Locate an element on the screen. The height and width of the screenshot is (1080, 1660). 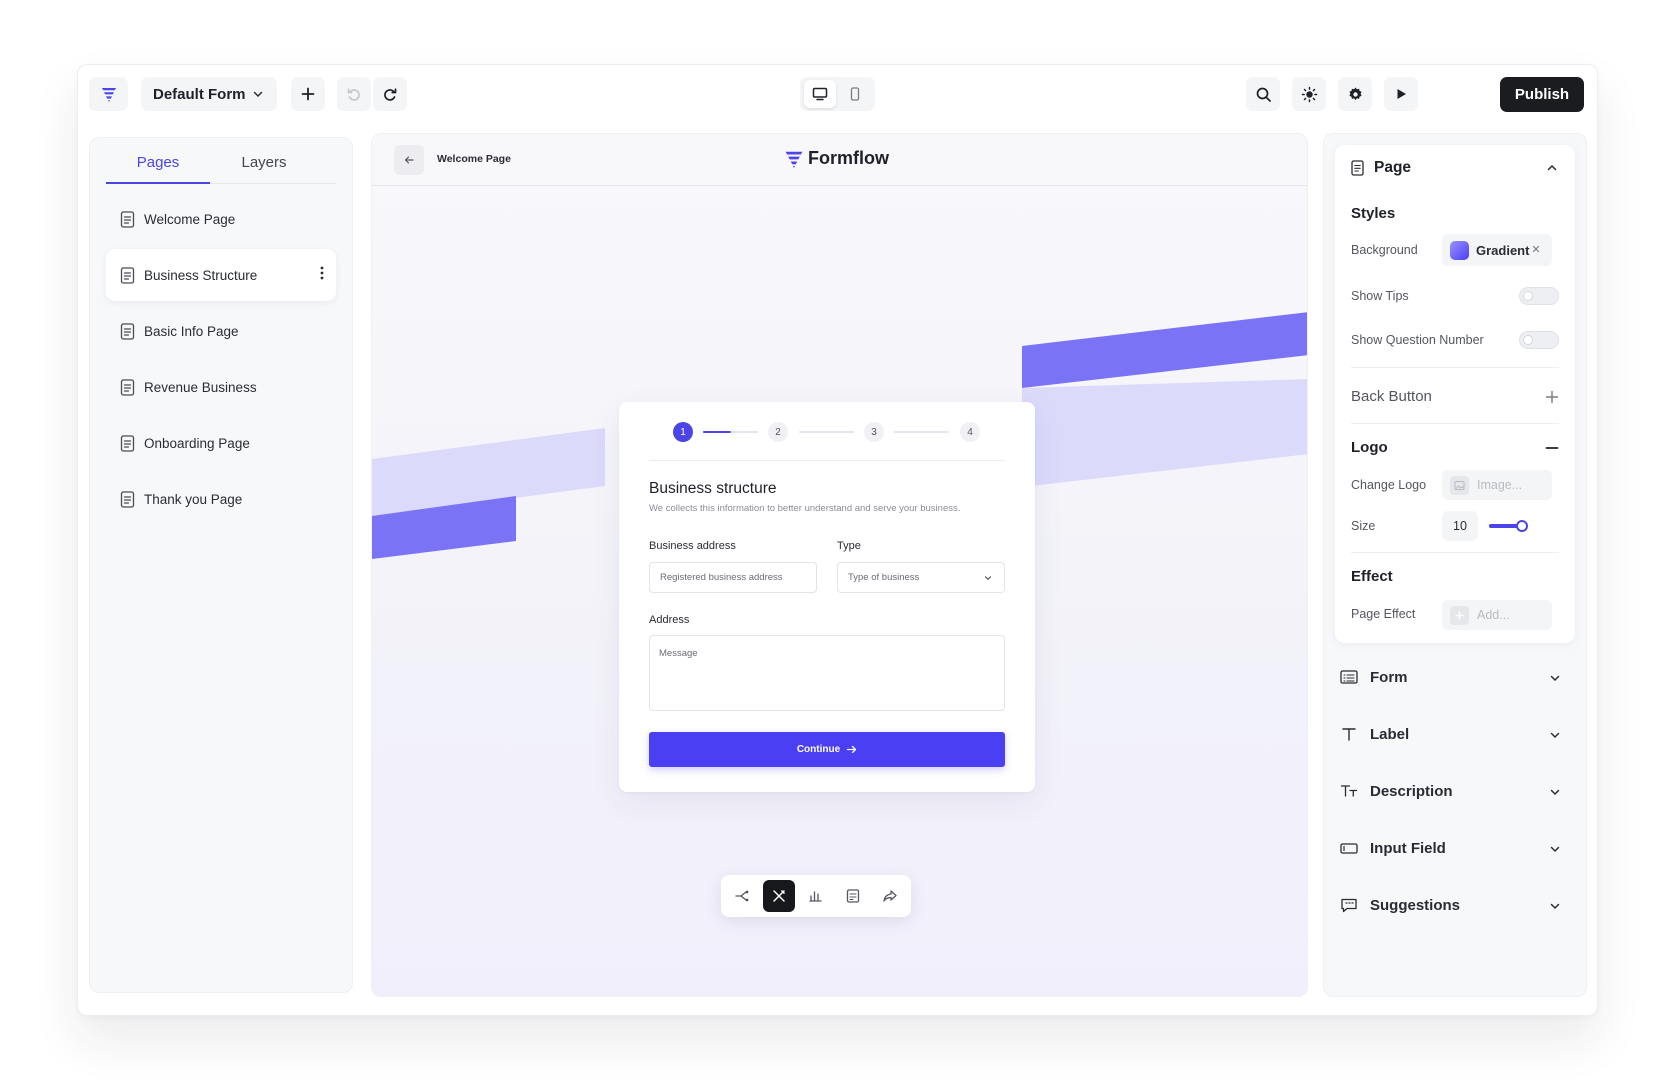
show-tips-toggle is located at coordinates (1539, 296).